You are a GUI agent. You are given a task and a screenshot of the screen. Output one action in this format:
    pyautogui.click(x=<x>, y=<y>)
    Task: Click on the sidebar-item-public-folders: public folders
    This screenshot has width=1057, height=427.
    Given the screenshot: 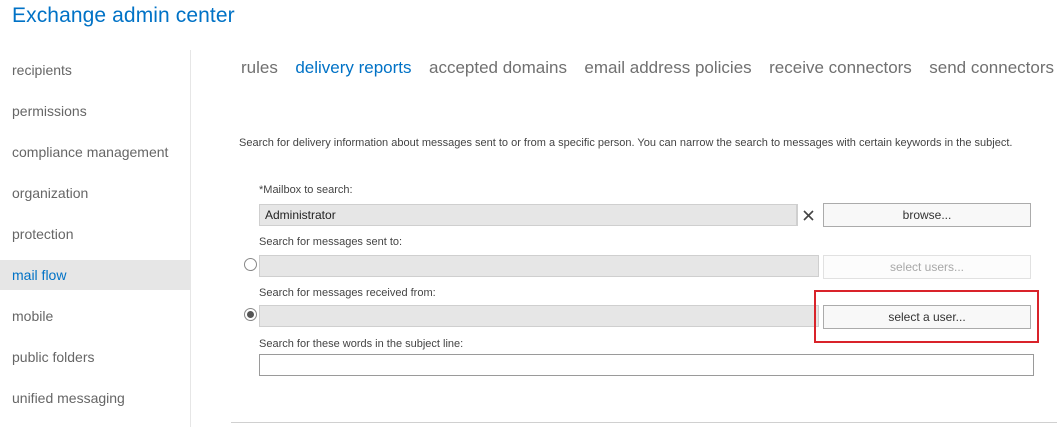 What is the action you would take?
    pyautogui.click(x=95, y=357)
    